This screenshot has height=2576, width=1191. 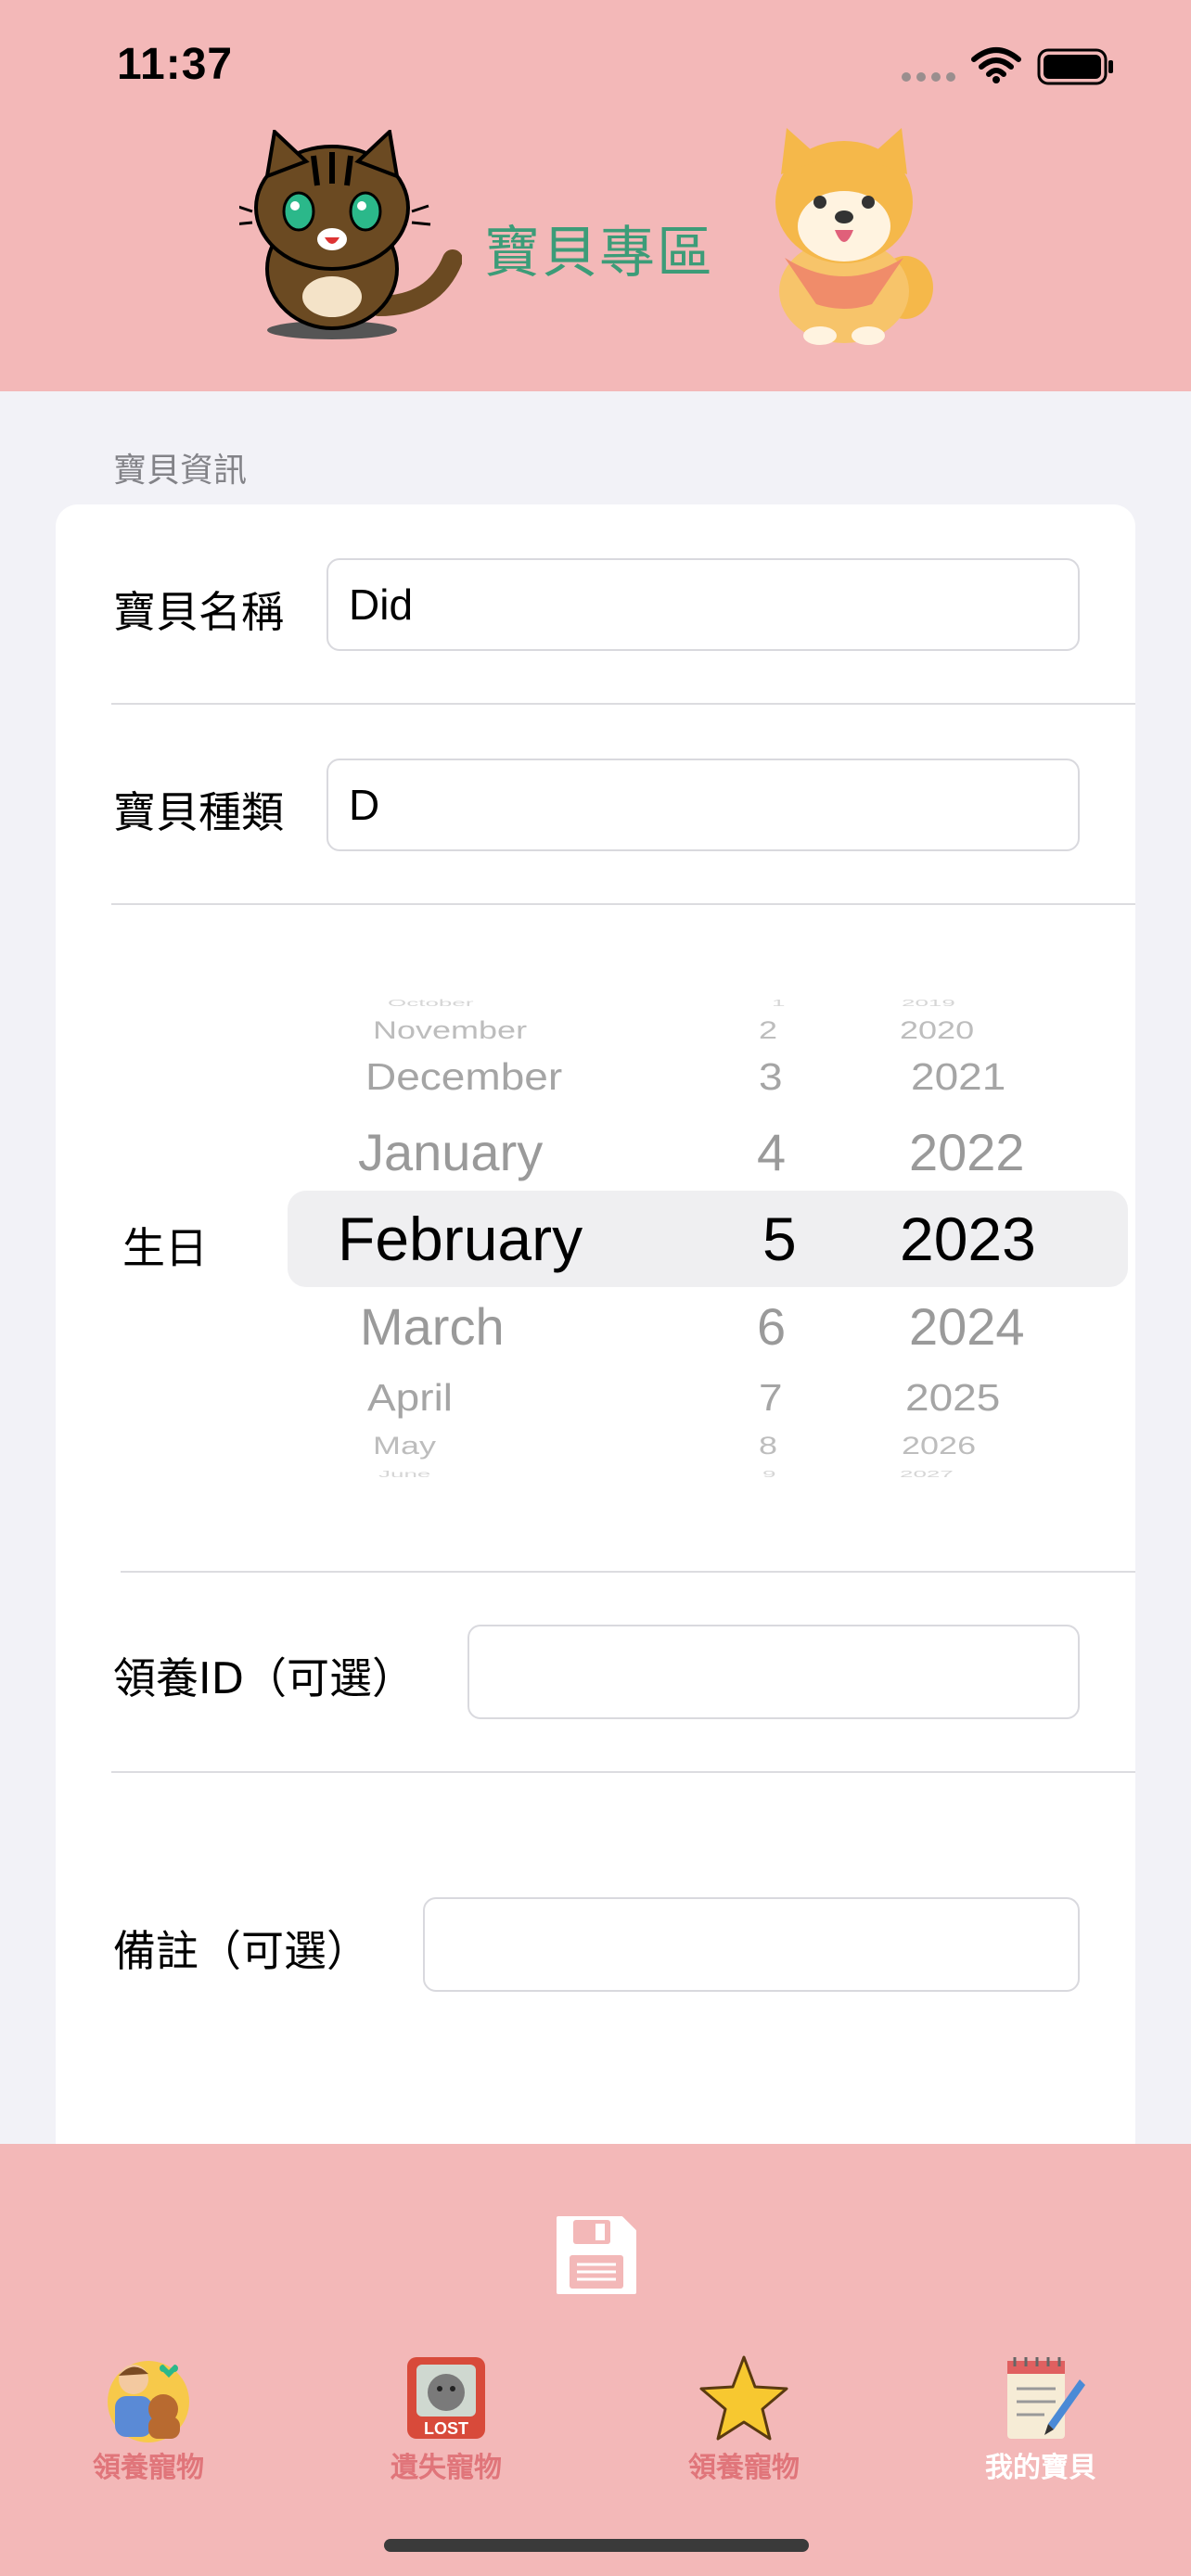 What do you see at coordinates (148, 2401) in the screenshot?
I see `adopt-pet-icon` at bounding box center [148, 2401].